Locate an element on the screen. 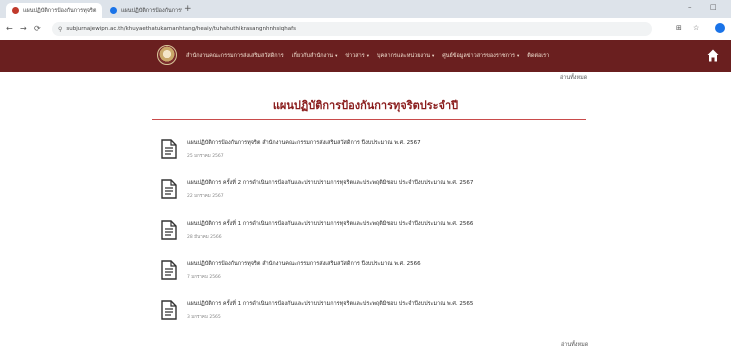 This screenshot has width=731, height=350. close-tab-icon: × is located at coordinates (99, 10).